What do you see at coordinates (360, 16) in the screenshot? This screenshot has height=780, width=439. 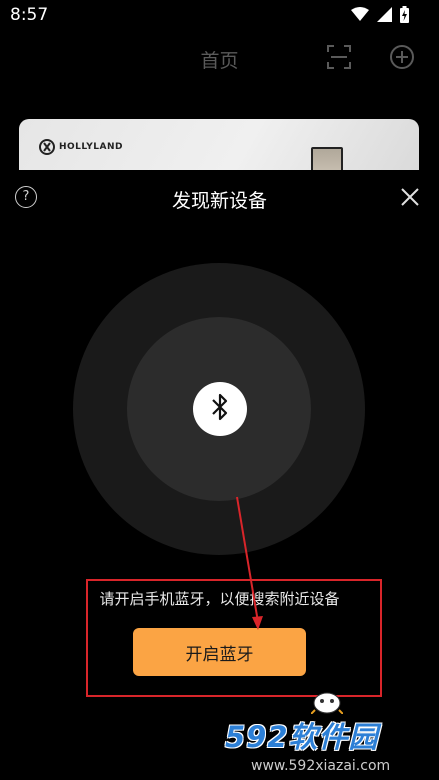 I see `wifi-icon` at bounding box center [360, 16].